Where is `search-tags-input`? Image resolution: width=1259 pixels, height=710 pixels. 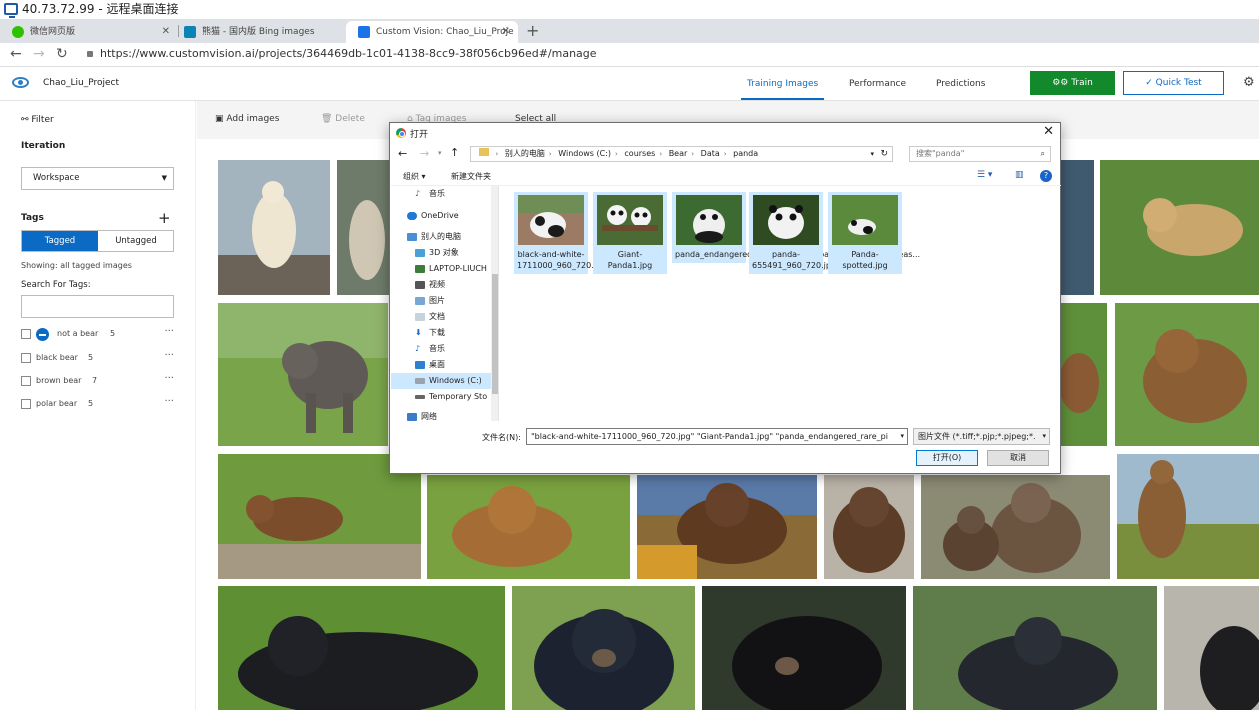 search-tags-input is located at coordinates (97, 306).